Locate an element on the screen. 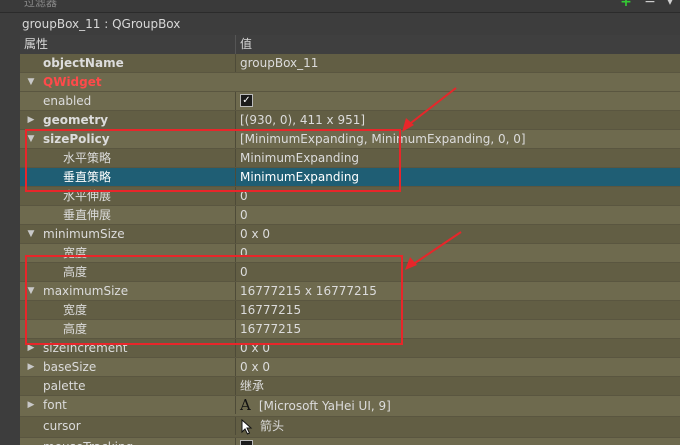 This screenshot has height=445, width=680. header-property: 属性 is located at coordinates (36, 44).